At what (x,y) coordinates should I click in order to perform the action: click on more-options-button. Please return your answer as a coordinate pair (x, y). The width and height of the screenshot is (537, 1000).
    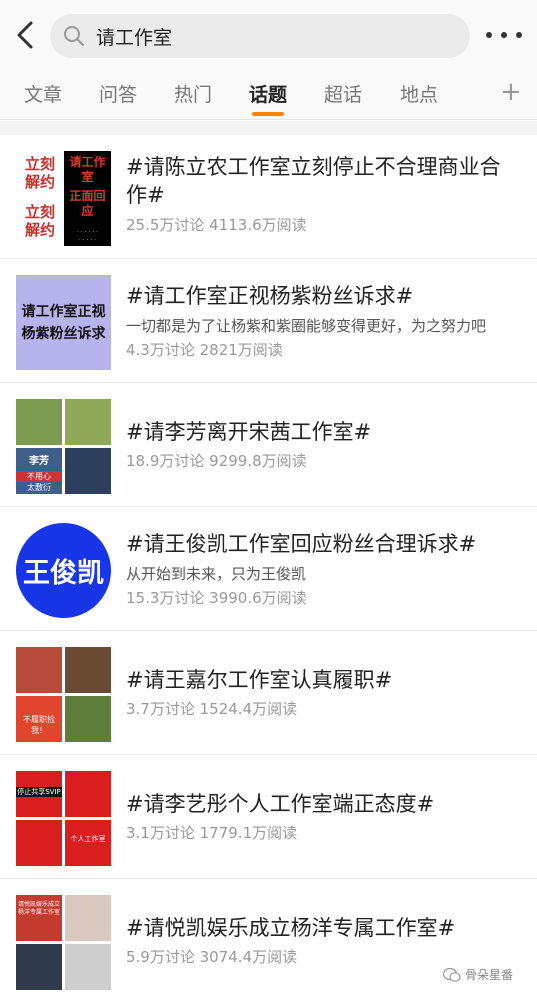
    Looking at the image, I should click on (504, 35).